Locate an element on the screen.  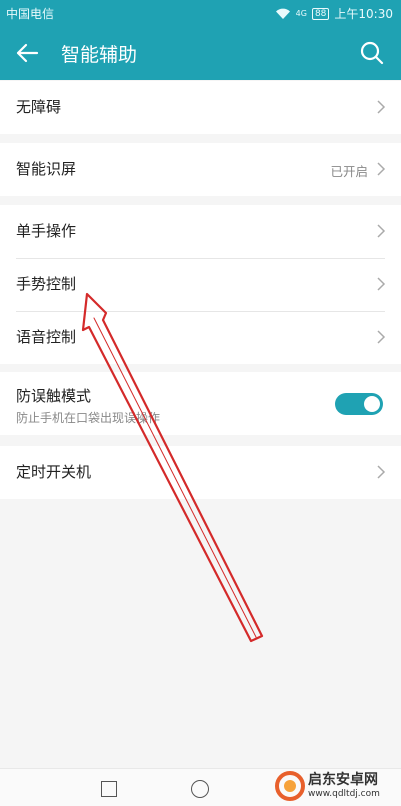
item-label: 防误触模式 is located at coordinates (54, 396).